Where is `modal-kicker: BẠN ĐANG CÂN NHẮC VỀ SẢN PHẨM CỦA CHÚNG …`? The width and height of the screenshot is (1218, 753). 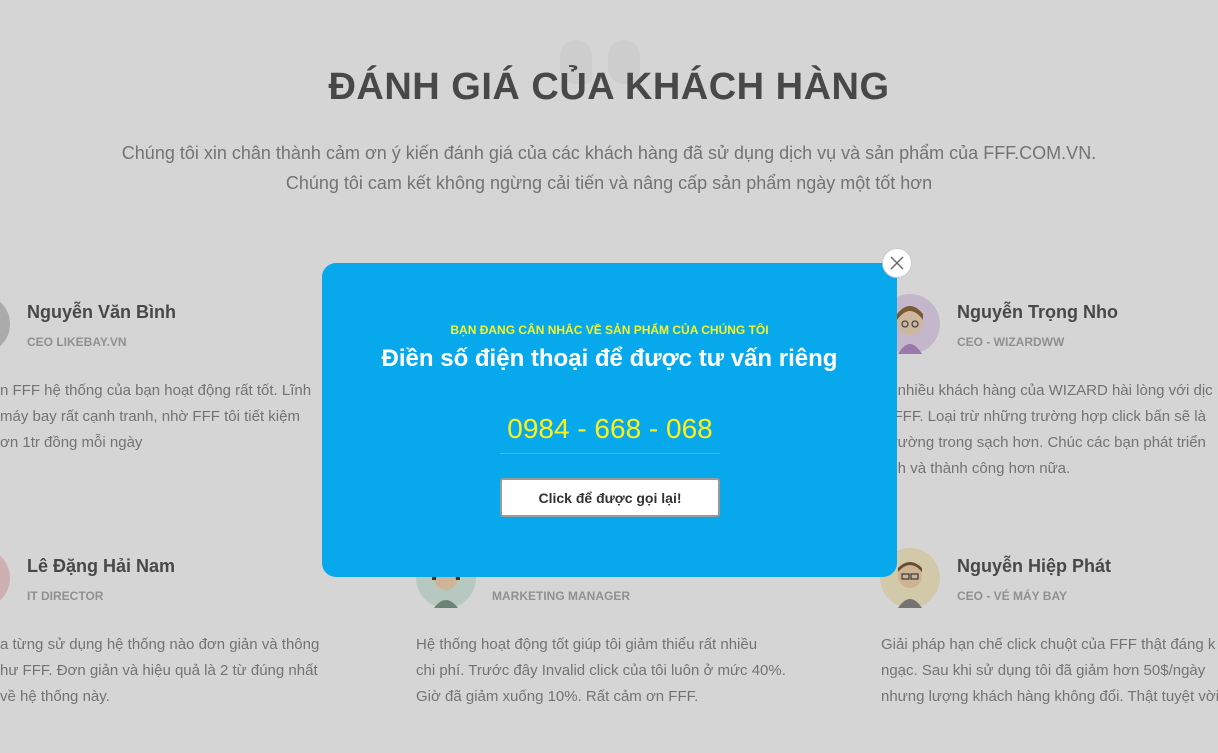 modal-kicker: BẠN ĐANG CÂN NHẮC VỀ SẢN PHẨM CỦA CHÚNG … is located at coordinates (609, 330).